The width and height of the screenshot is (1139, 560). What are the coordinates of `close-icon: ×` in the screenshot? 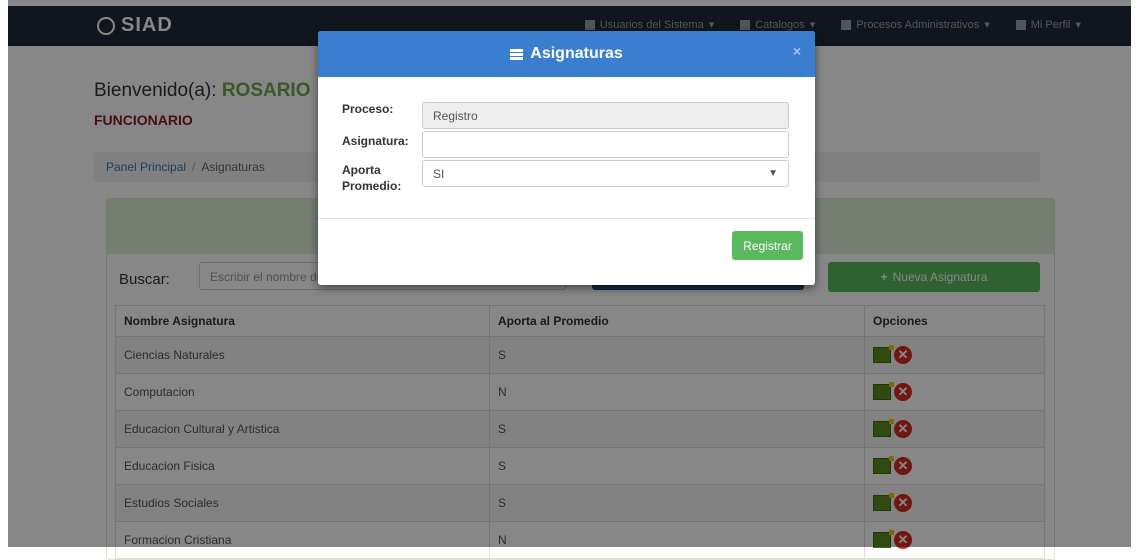 It's located at (797, 51).